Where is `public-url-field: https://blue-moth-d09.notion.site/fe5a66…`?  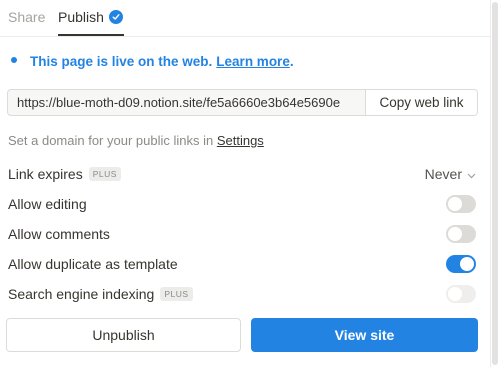 public-url-field: https://blue-moth-d09.notion.site/fe5a66… is located at coordinates (242, 102).